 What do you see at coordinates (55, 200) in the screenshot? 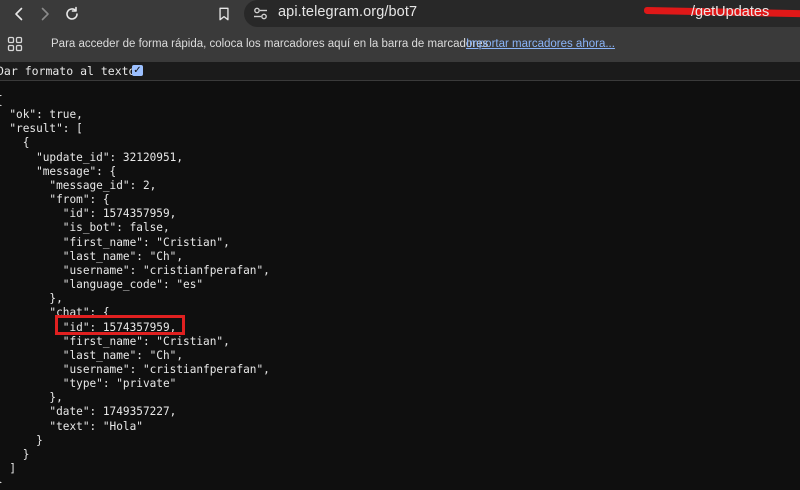
I see `json-line: "from": {` at bounding box center [55, 200].